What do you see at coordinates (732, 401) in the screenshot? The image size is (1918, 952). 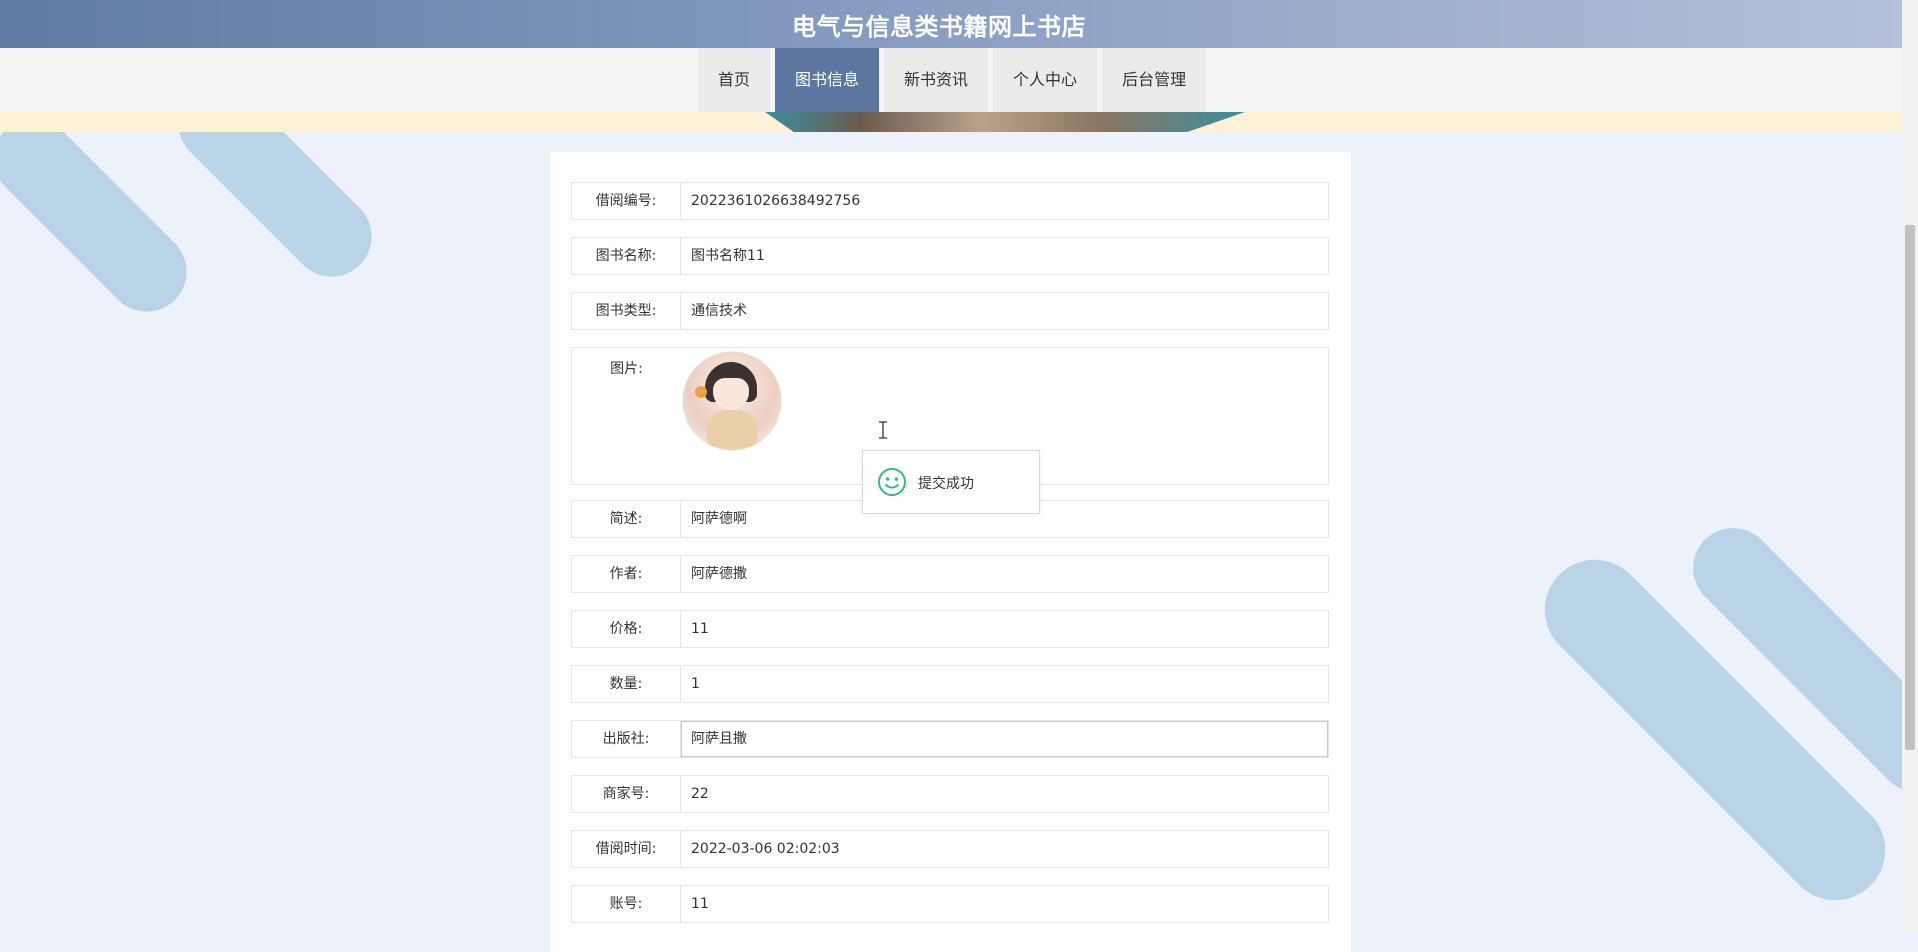 I see `book-image` at bounding box center [732, 401].